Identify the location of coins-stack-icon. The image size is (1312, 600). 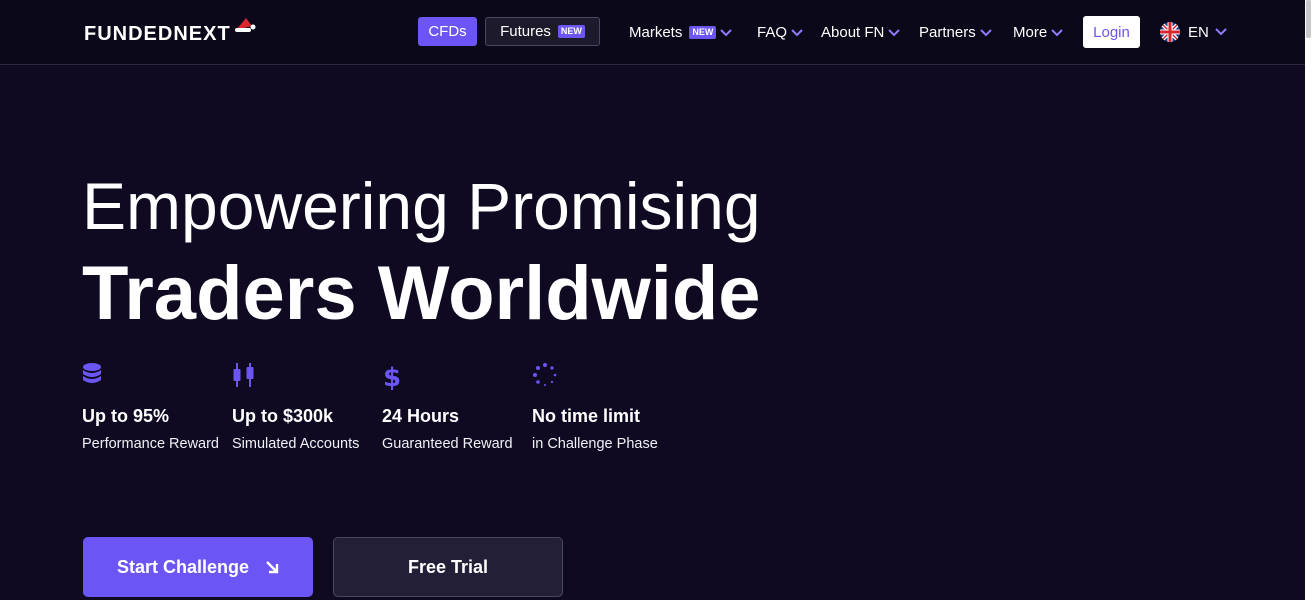
(92, 373).